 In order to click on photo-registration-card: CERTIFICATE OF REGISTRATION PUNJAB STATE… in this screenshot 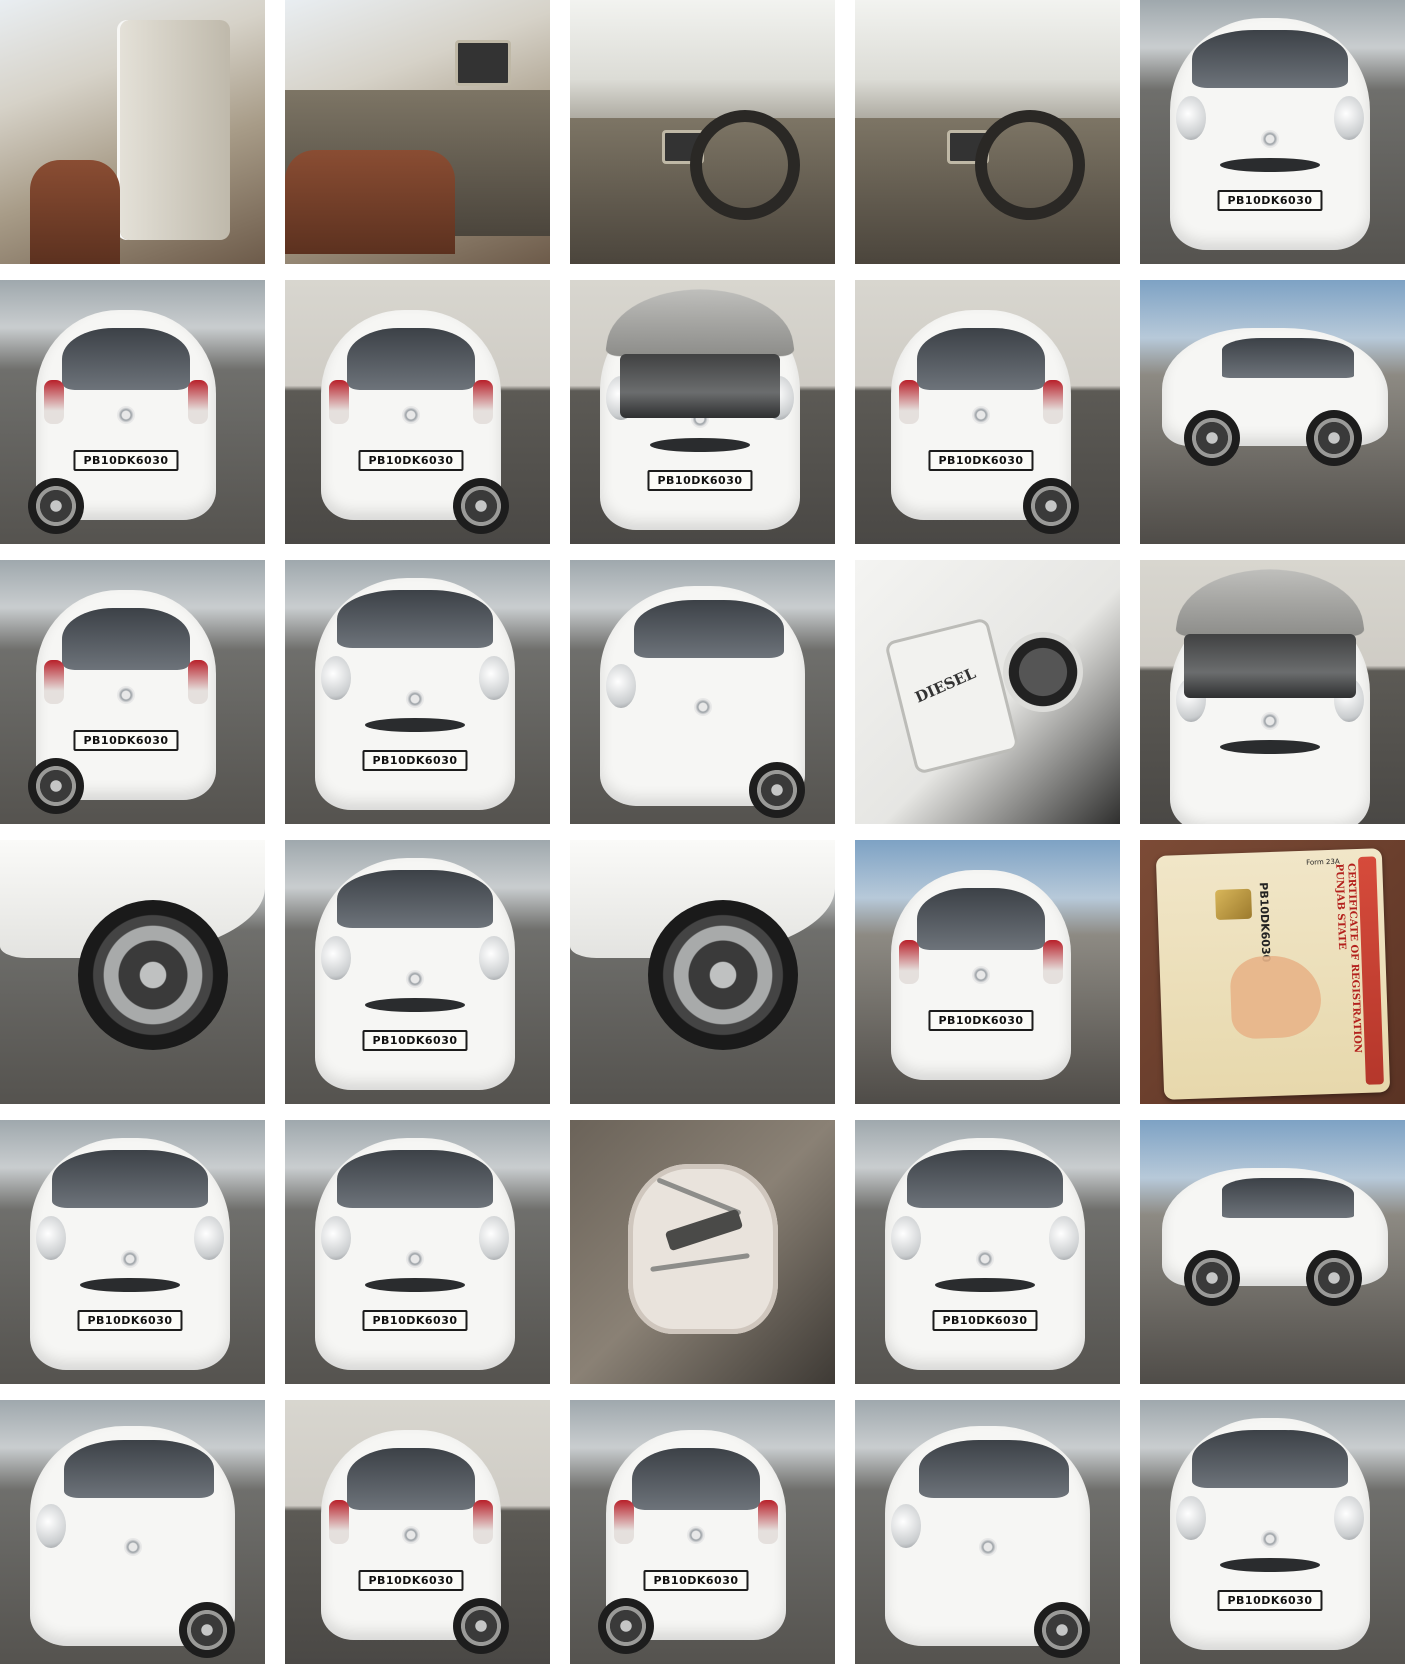, I will do `click(1272, 972)`.